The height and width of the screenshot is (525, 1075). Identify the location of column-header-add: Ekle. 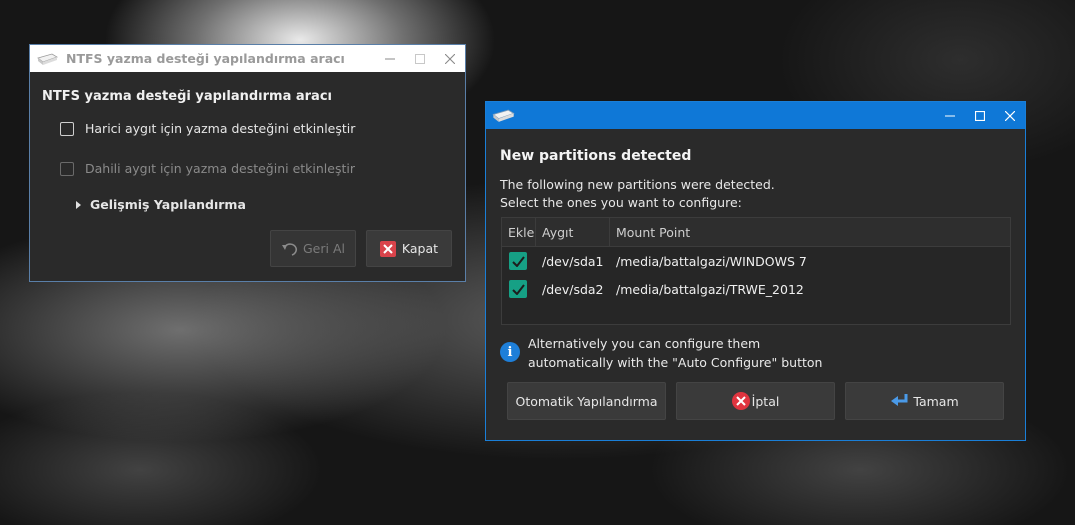
(519, 232).